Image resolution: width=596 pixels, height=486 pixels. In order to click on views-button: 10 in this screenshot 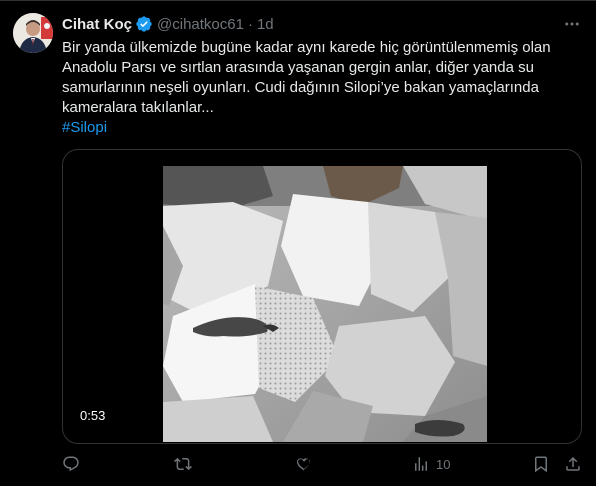, I will do `click(431, 464)`.